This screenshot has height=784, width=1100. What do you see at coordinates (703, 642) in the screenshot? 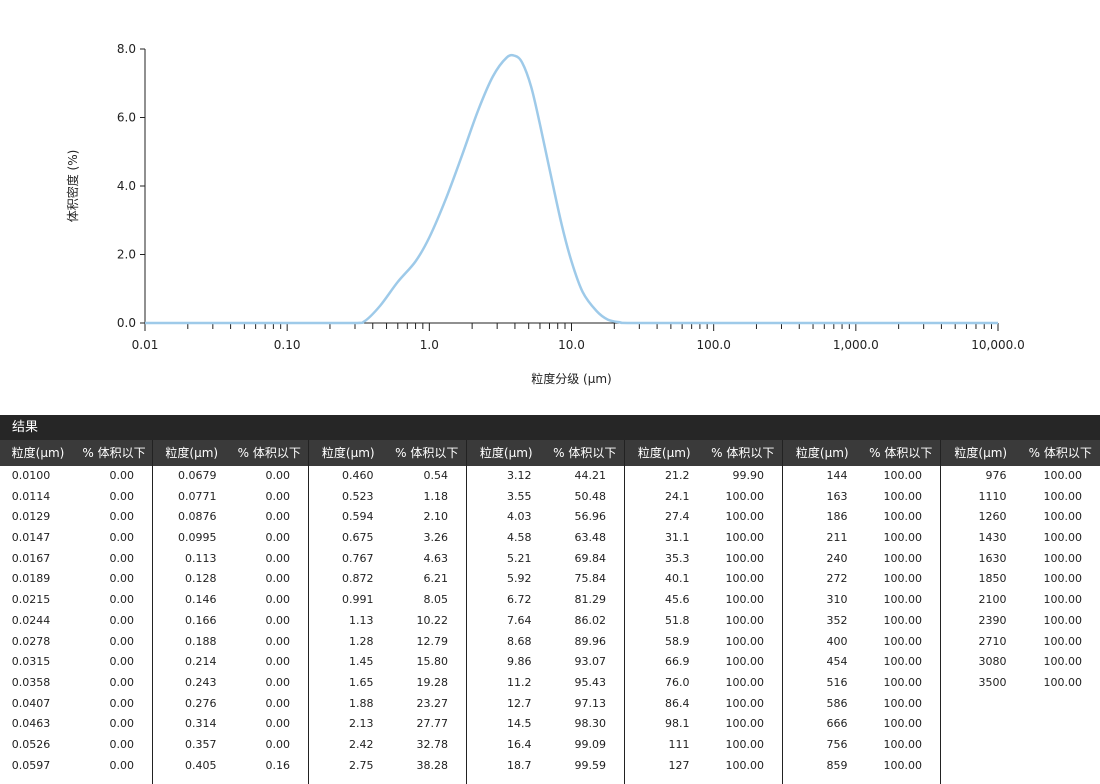
I see `table-row: 58.9 100.00` at bounding box center [703, 642].